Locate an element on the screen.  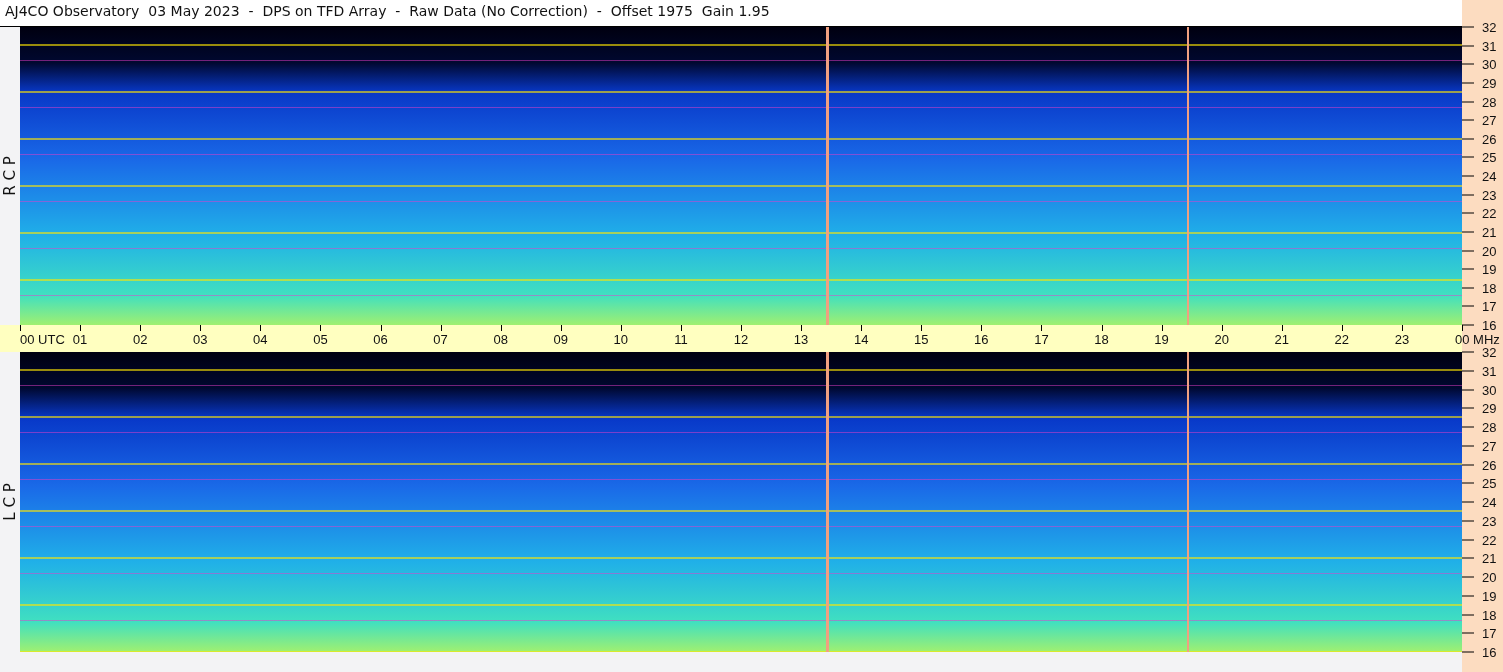
time-tick-label: 23 is located at coordinates (1402, 339).